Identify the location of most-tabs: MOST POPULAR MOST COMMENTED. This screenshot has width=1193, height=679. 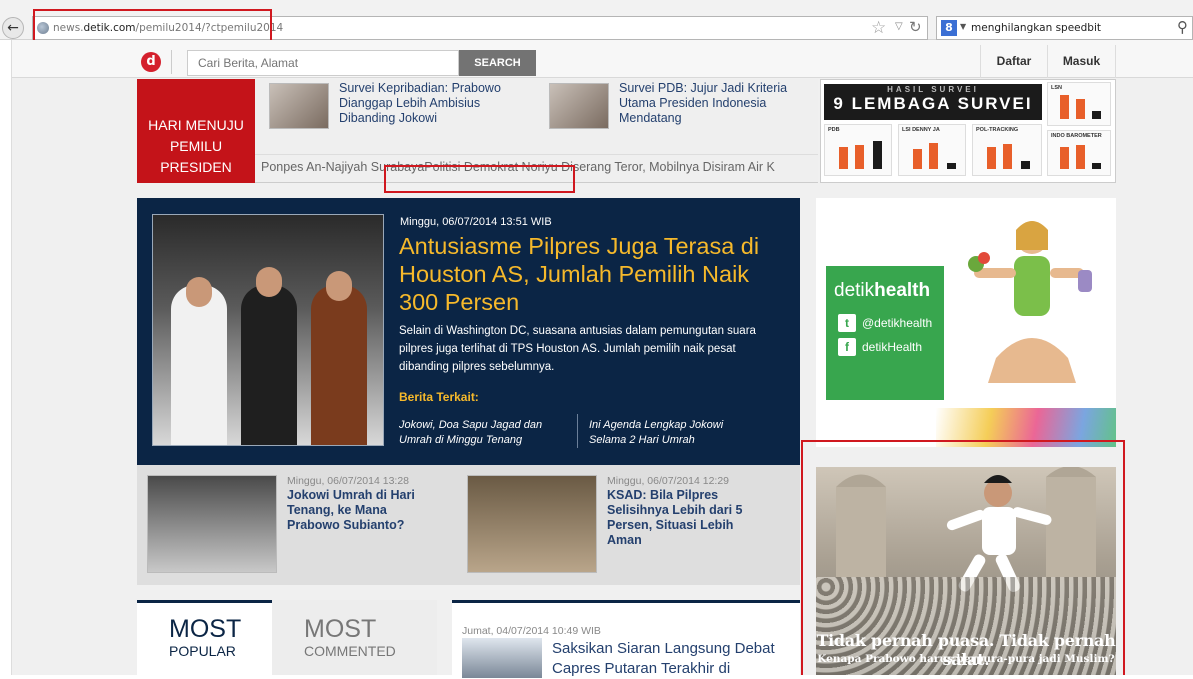
(287, 637).